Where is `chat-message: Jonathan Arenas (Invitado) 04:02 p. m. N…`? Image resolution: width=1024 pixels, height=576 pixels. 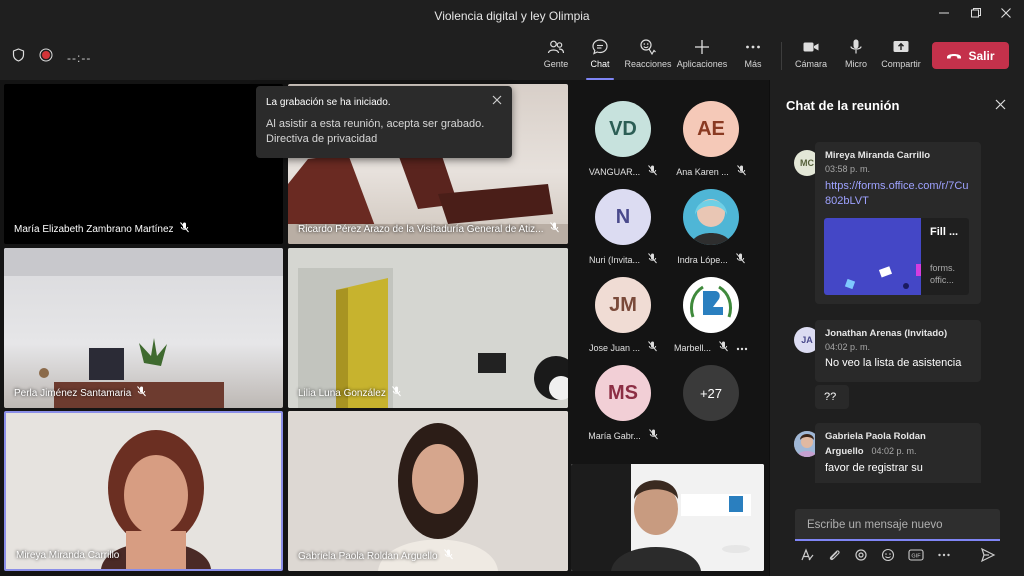 chat-message: Jonathan Arenas (Invitado) 04:02 p. m. N… is located at coordinates (898, 351).